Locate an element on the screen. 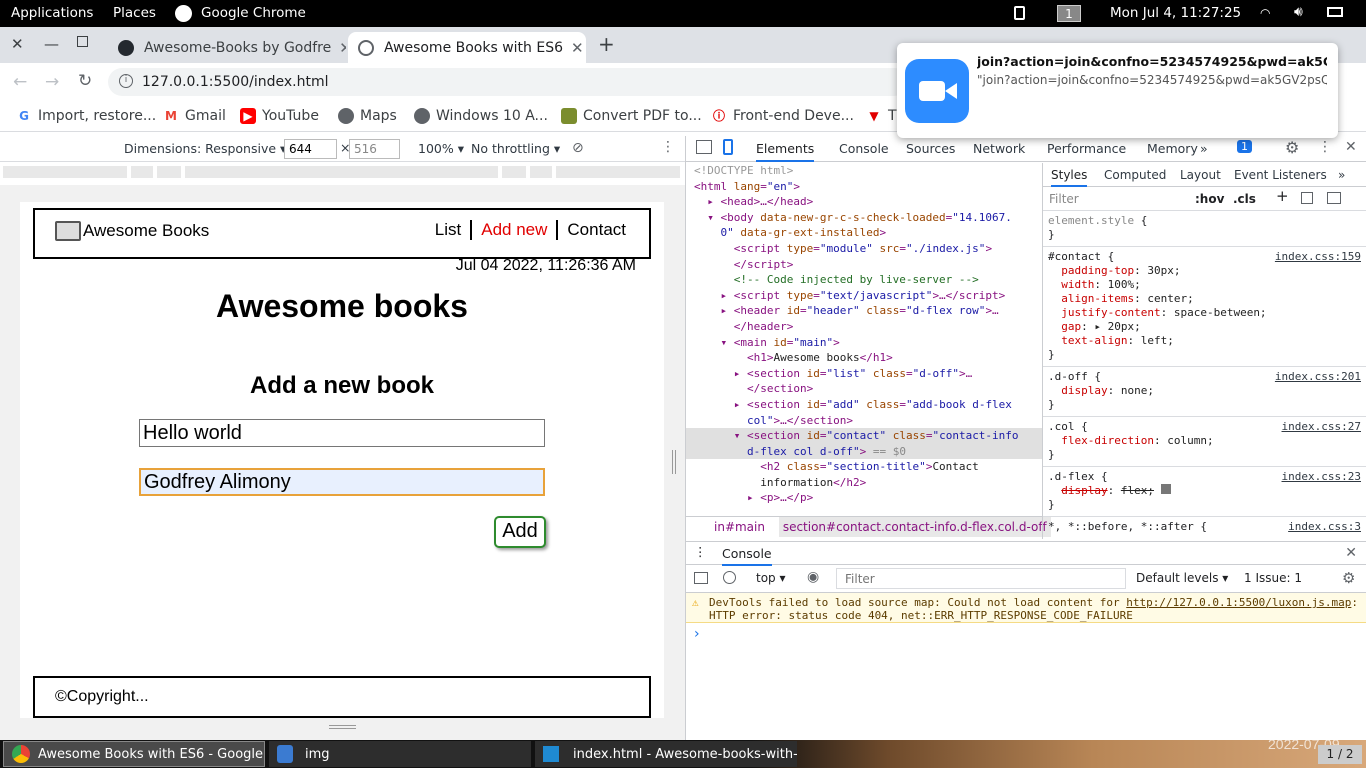 This screenshot has width=1366, height=768. eye-icon: ◉ is located at coordinates (813, 577).